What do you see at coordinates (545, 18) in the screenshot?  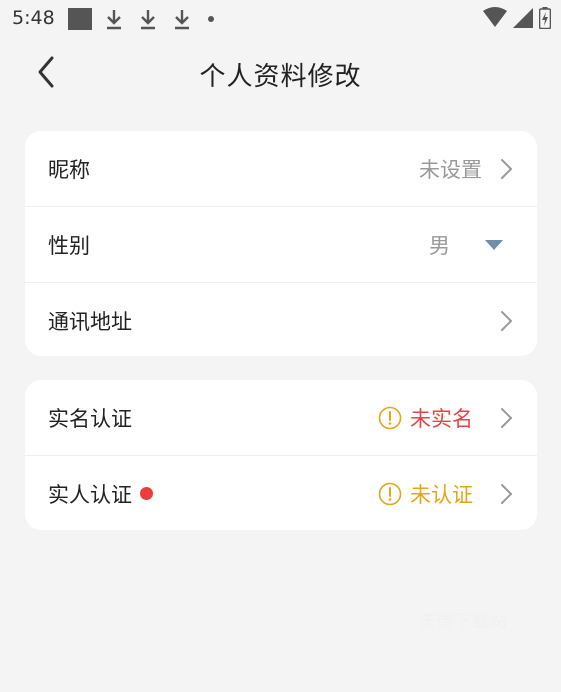 I see `battery-charging-icon` at bounding box center [545, 18].